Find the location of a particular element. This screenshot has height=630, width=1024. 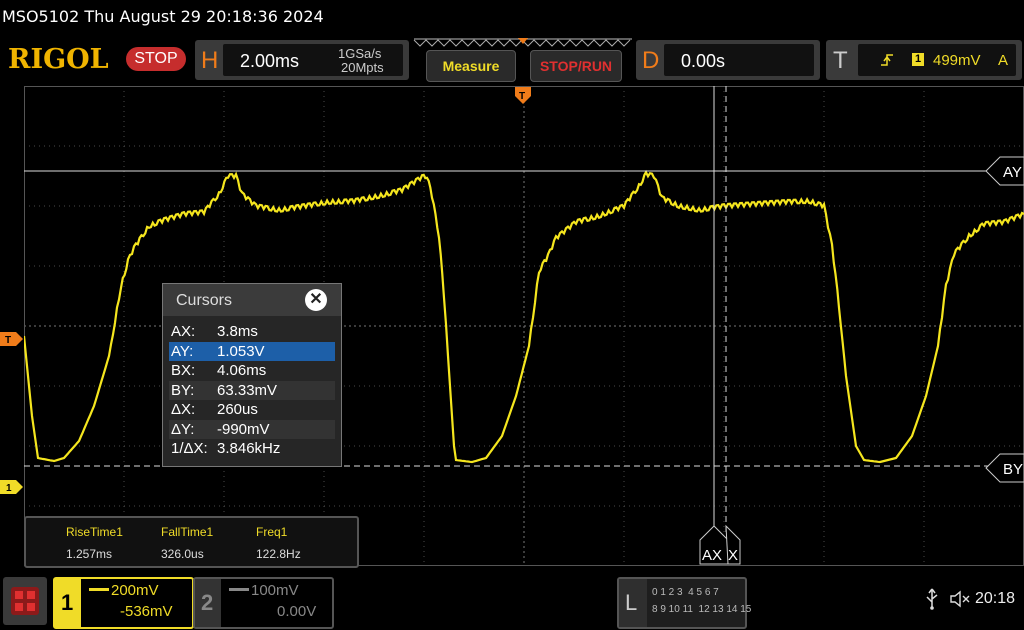

cursor-row-key: ΔX: is located at coordinates (183, 409).